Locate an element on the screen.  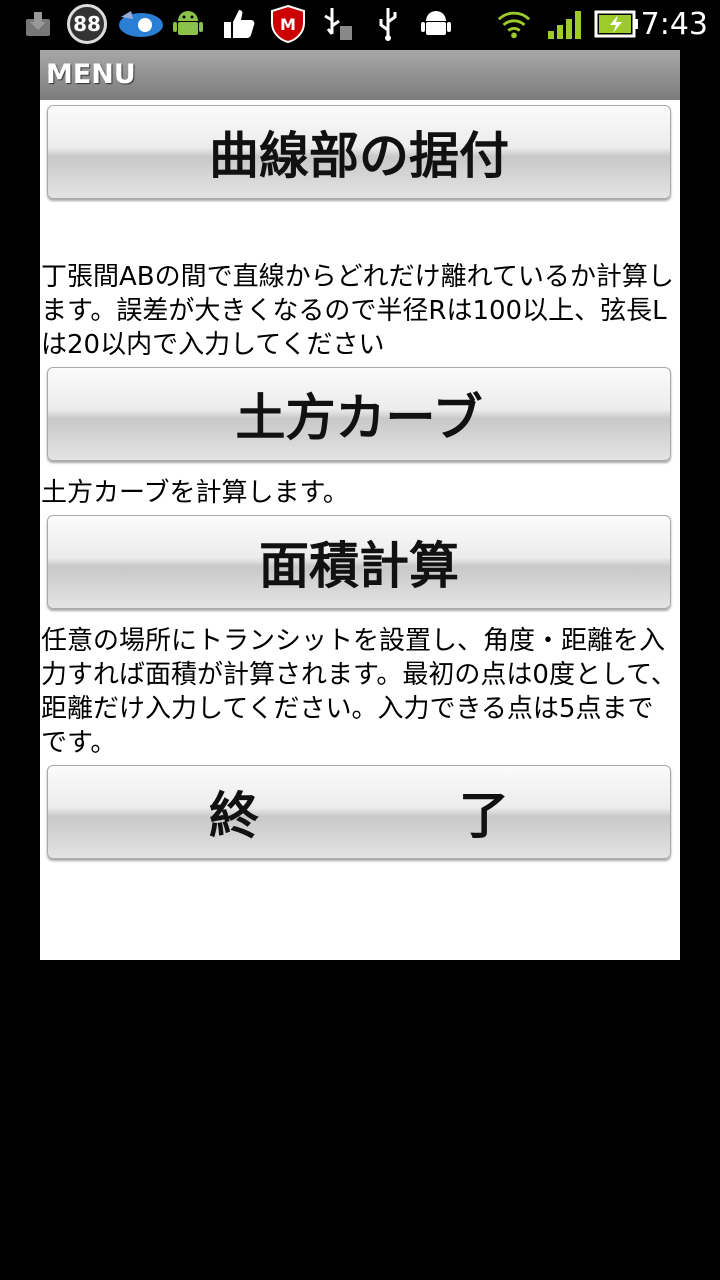
mcafee-icon: M is located at coordinates (288, 24).